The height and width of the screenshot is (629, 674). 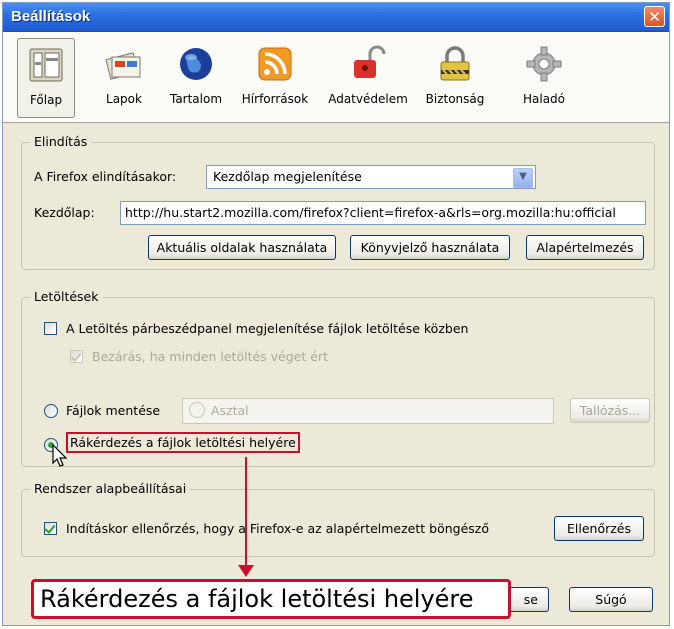 What do you see at coordinates (455, 99) in the screenshot?
I see `tab-security-label: Biztonság` at bounding box center [455, 99].